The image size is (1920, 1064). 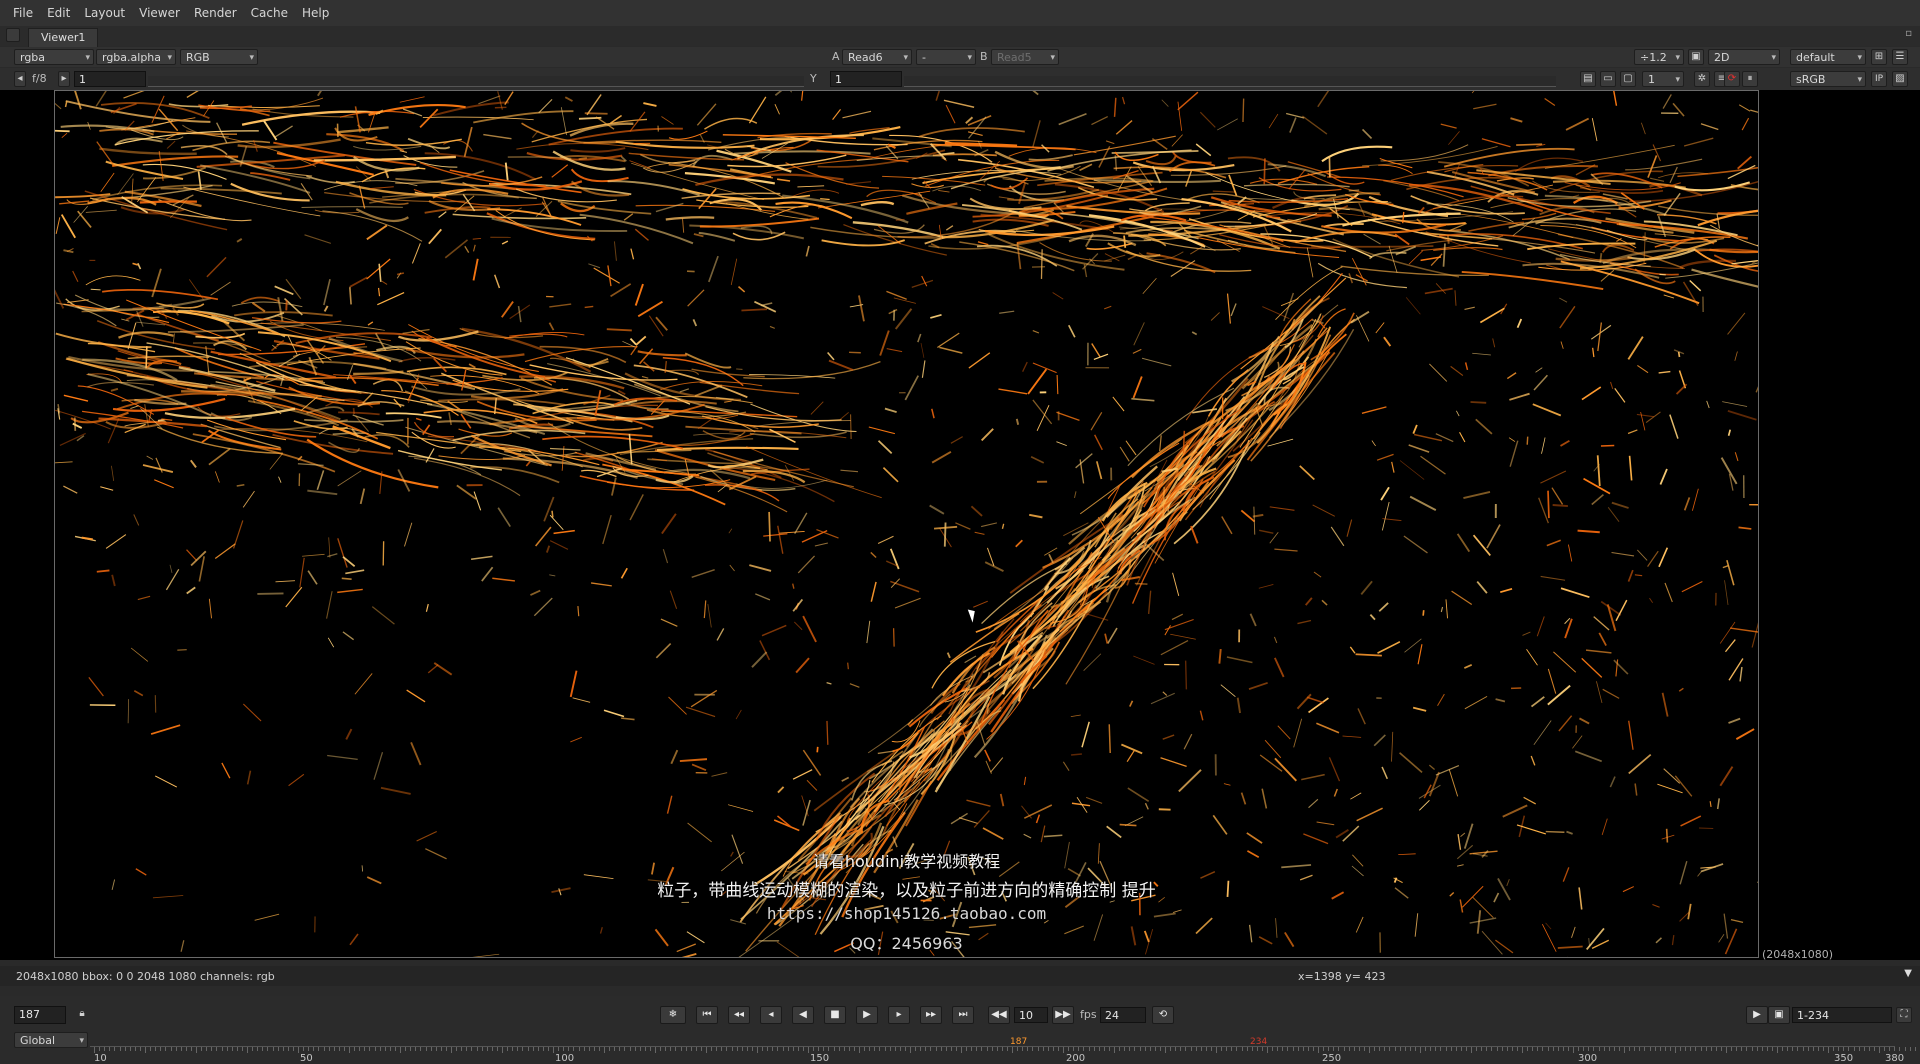 I want to click on gamma-slider, so click(x=1230, y=81).